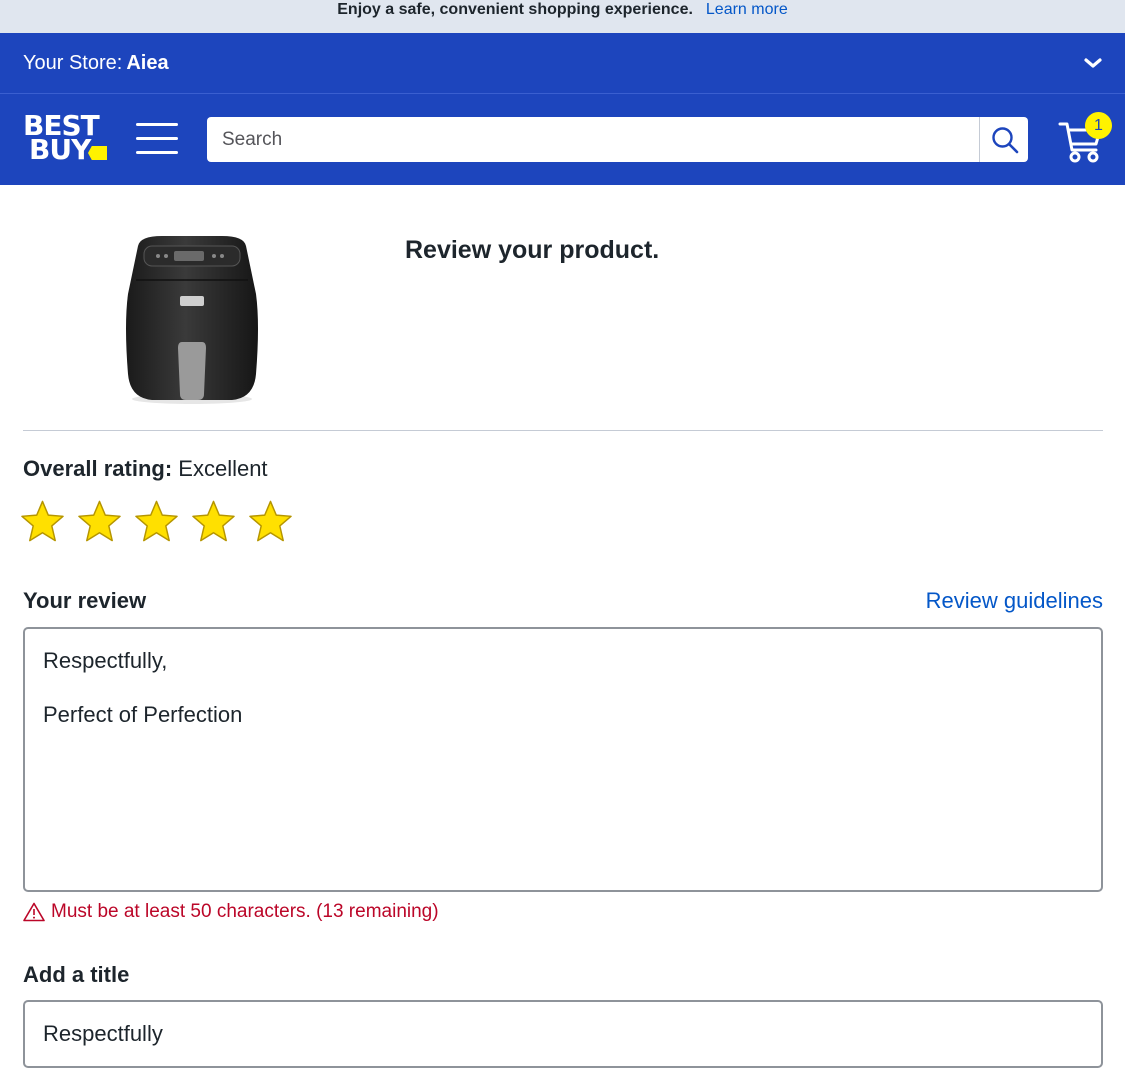 This screenshot has width=1125, height=1080. Describe the element at coordinates (223, 468) in the screenshot. I see `rating-value: Excellent` at that location.